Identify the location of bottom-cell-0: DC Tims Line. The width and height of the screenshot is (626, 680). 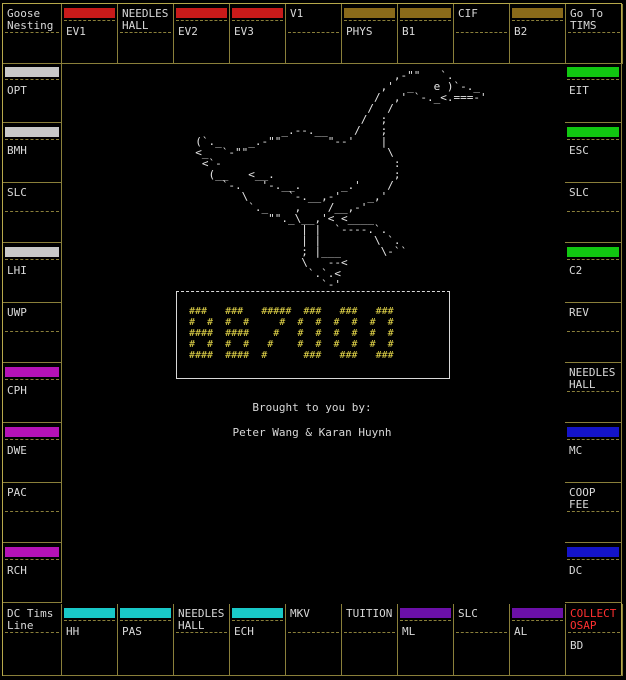
(32, 640).